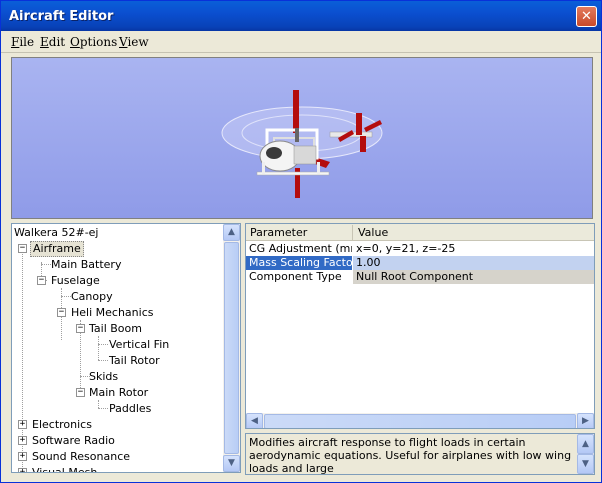  I want to click on tree-item-electronics: Electronics, so click(62, 425).